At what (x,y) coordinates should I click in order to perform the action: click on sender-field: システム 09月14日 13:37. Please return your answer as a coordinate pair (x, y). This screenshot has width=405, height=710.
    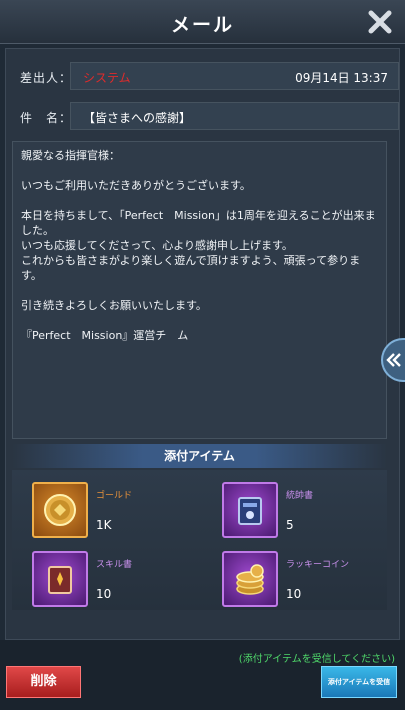
    Looking at the image, I should click on (234, 76).